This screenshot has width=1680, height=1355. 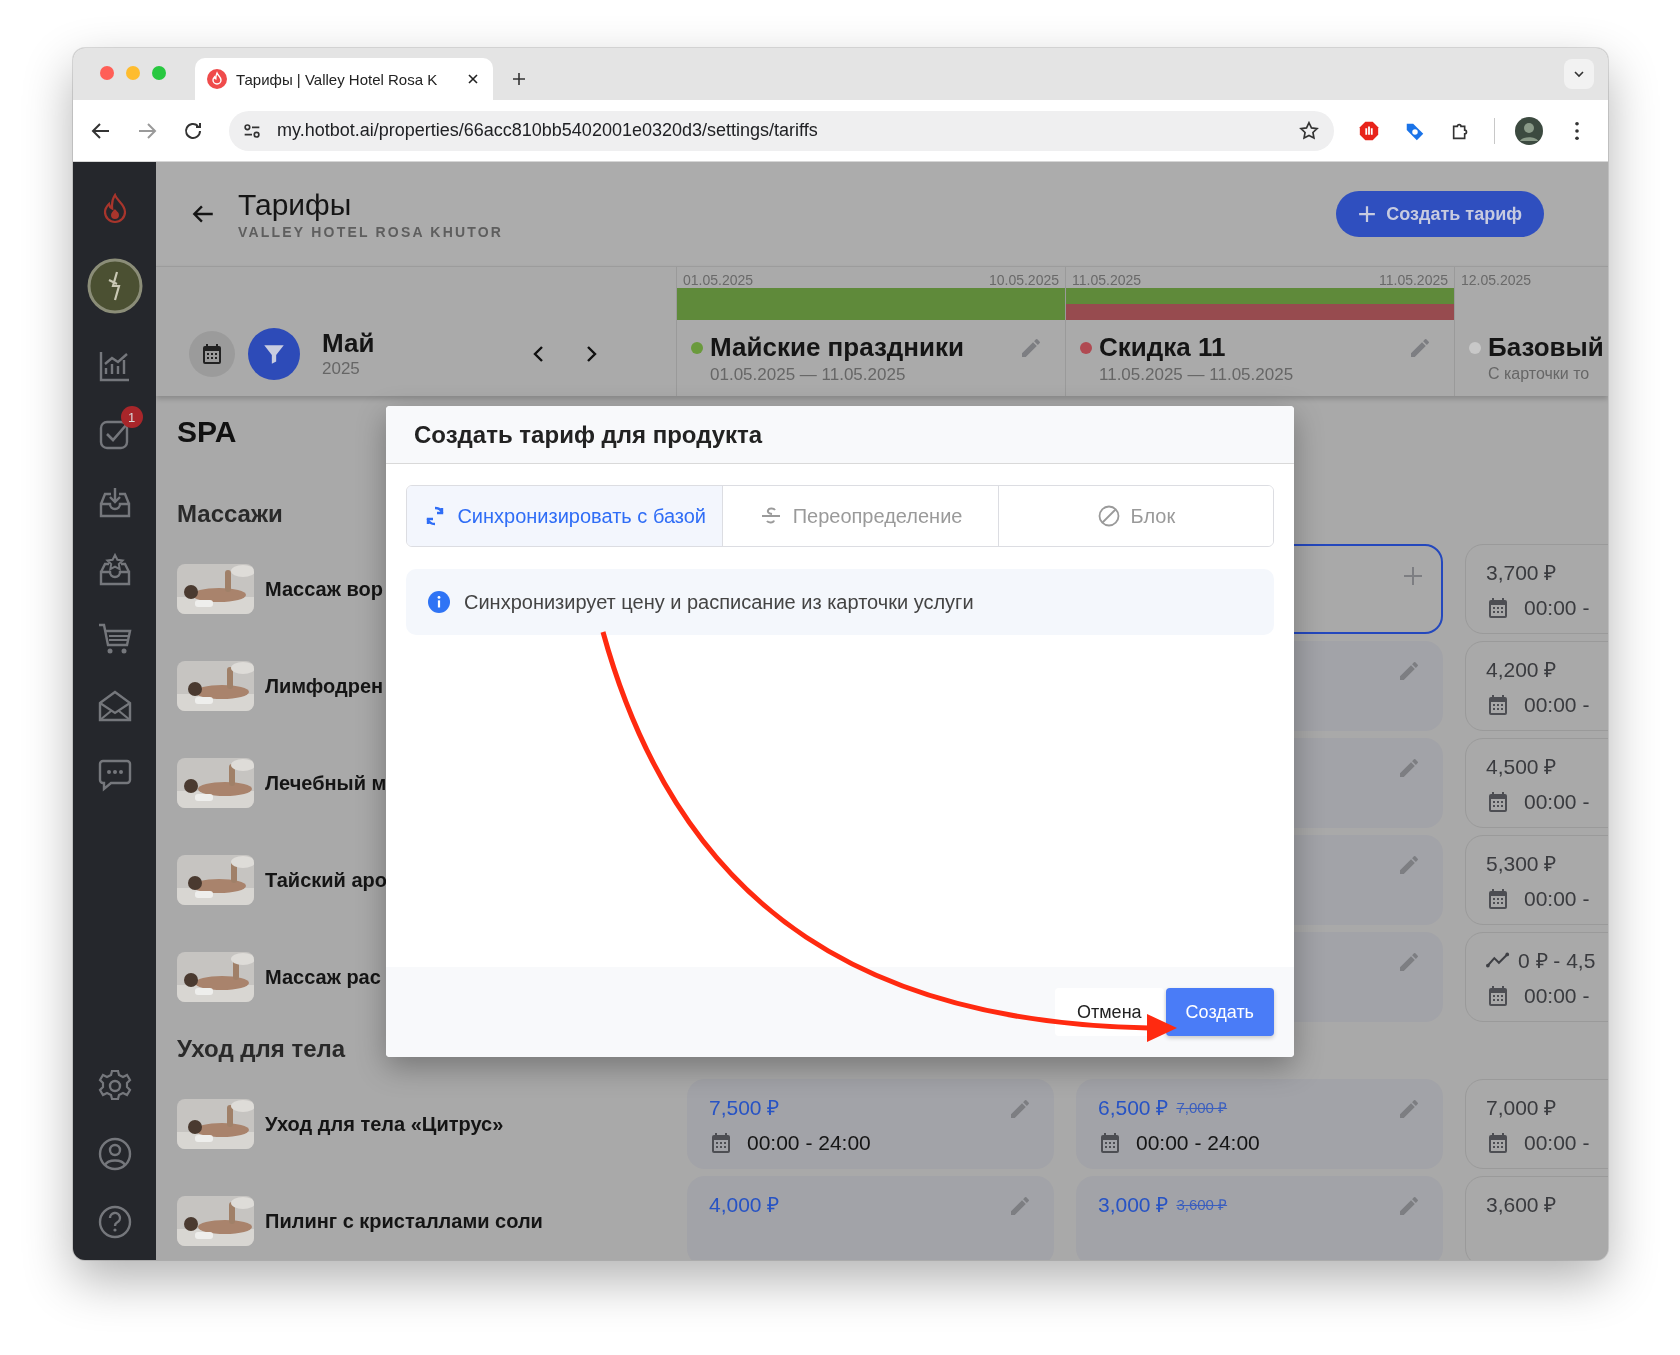 I want to click on section-title: SPA, so click(x=206, y=432).